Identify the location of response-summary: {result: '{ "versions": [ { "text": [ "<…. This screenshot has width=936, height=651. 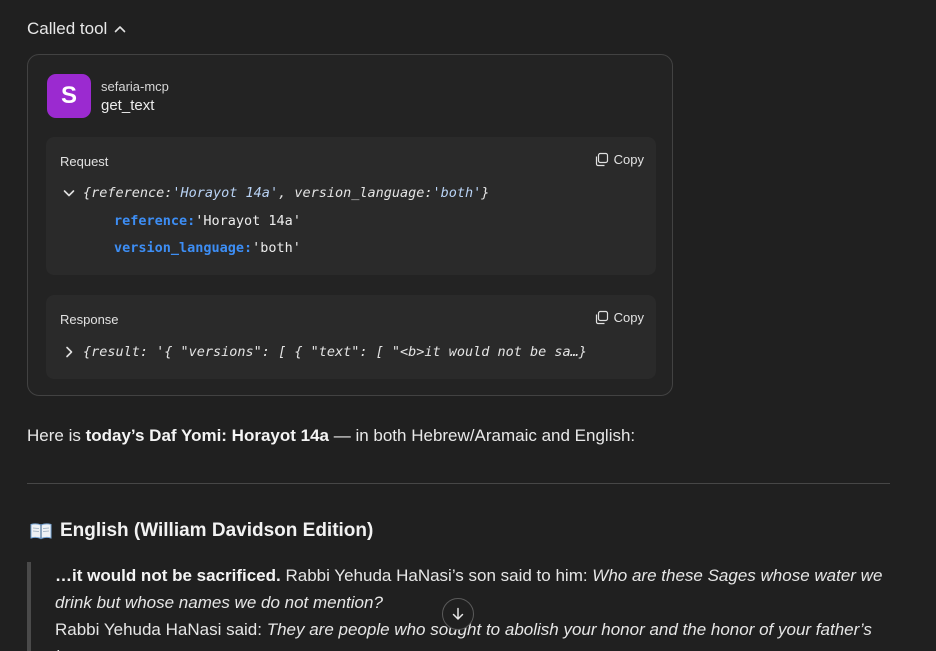
(324, 352).